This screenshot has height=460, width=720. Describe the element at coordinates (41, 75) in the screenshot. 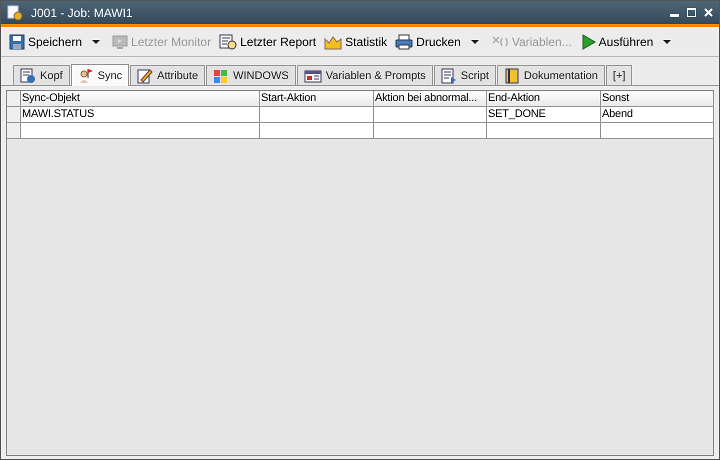

I see `tab: Kopf` at that location.